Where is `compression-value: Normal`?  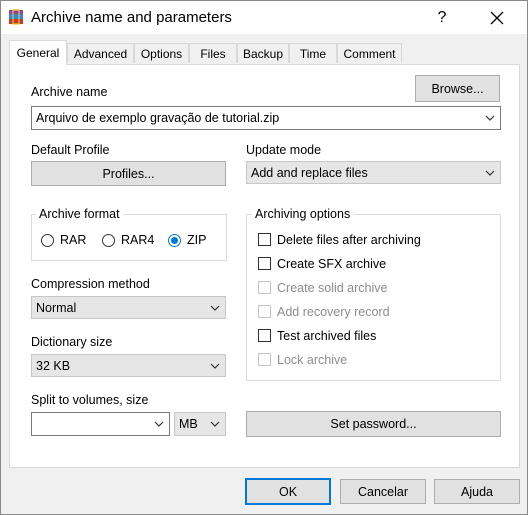
compression-value: Normal is located at coordinates (56, 307).